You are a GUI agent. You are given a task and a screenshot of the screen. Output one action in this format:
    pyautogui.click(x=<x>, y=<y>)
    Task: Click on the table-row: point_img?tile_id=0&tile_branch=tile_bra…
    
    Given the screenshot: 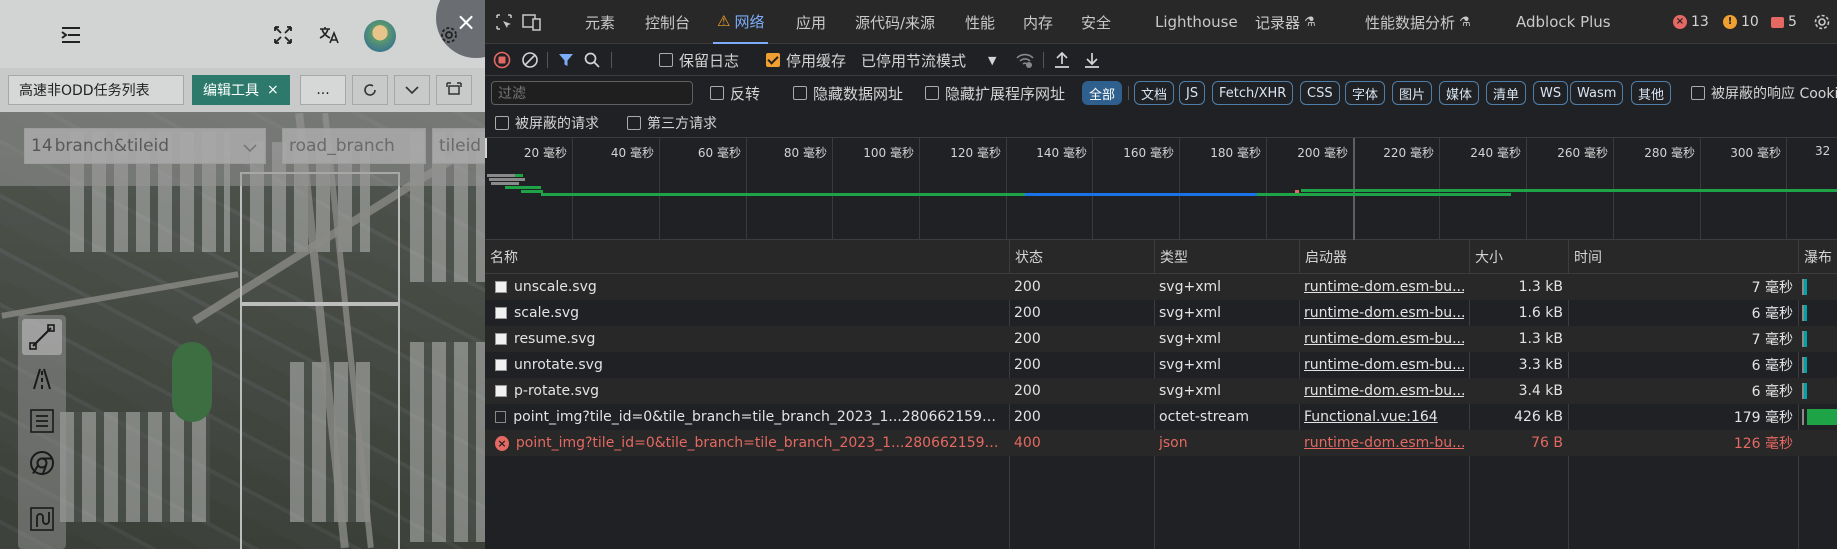 What is the action you would take?
    pyautogui.click(x=1161, y=417)
    